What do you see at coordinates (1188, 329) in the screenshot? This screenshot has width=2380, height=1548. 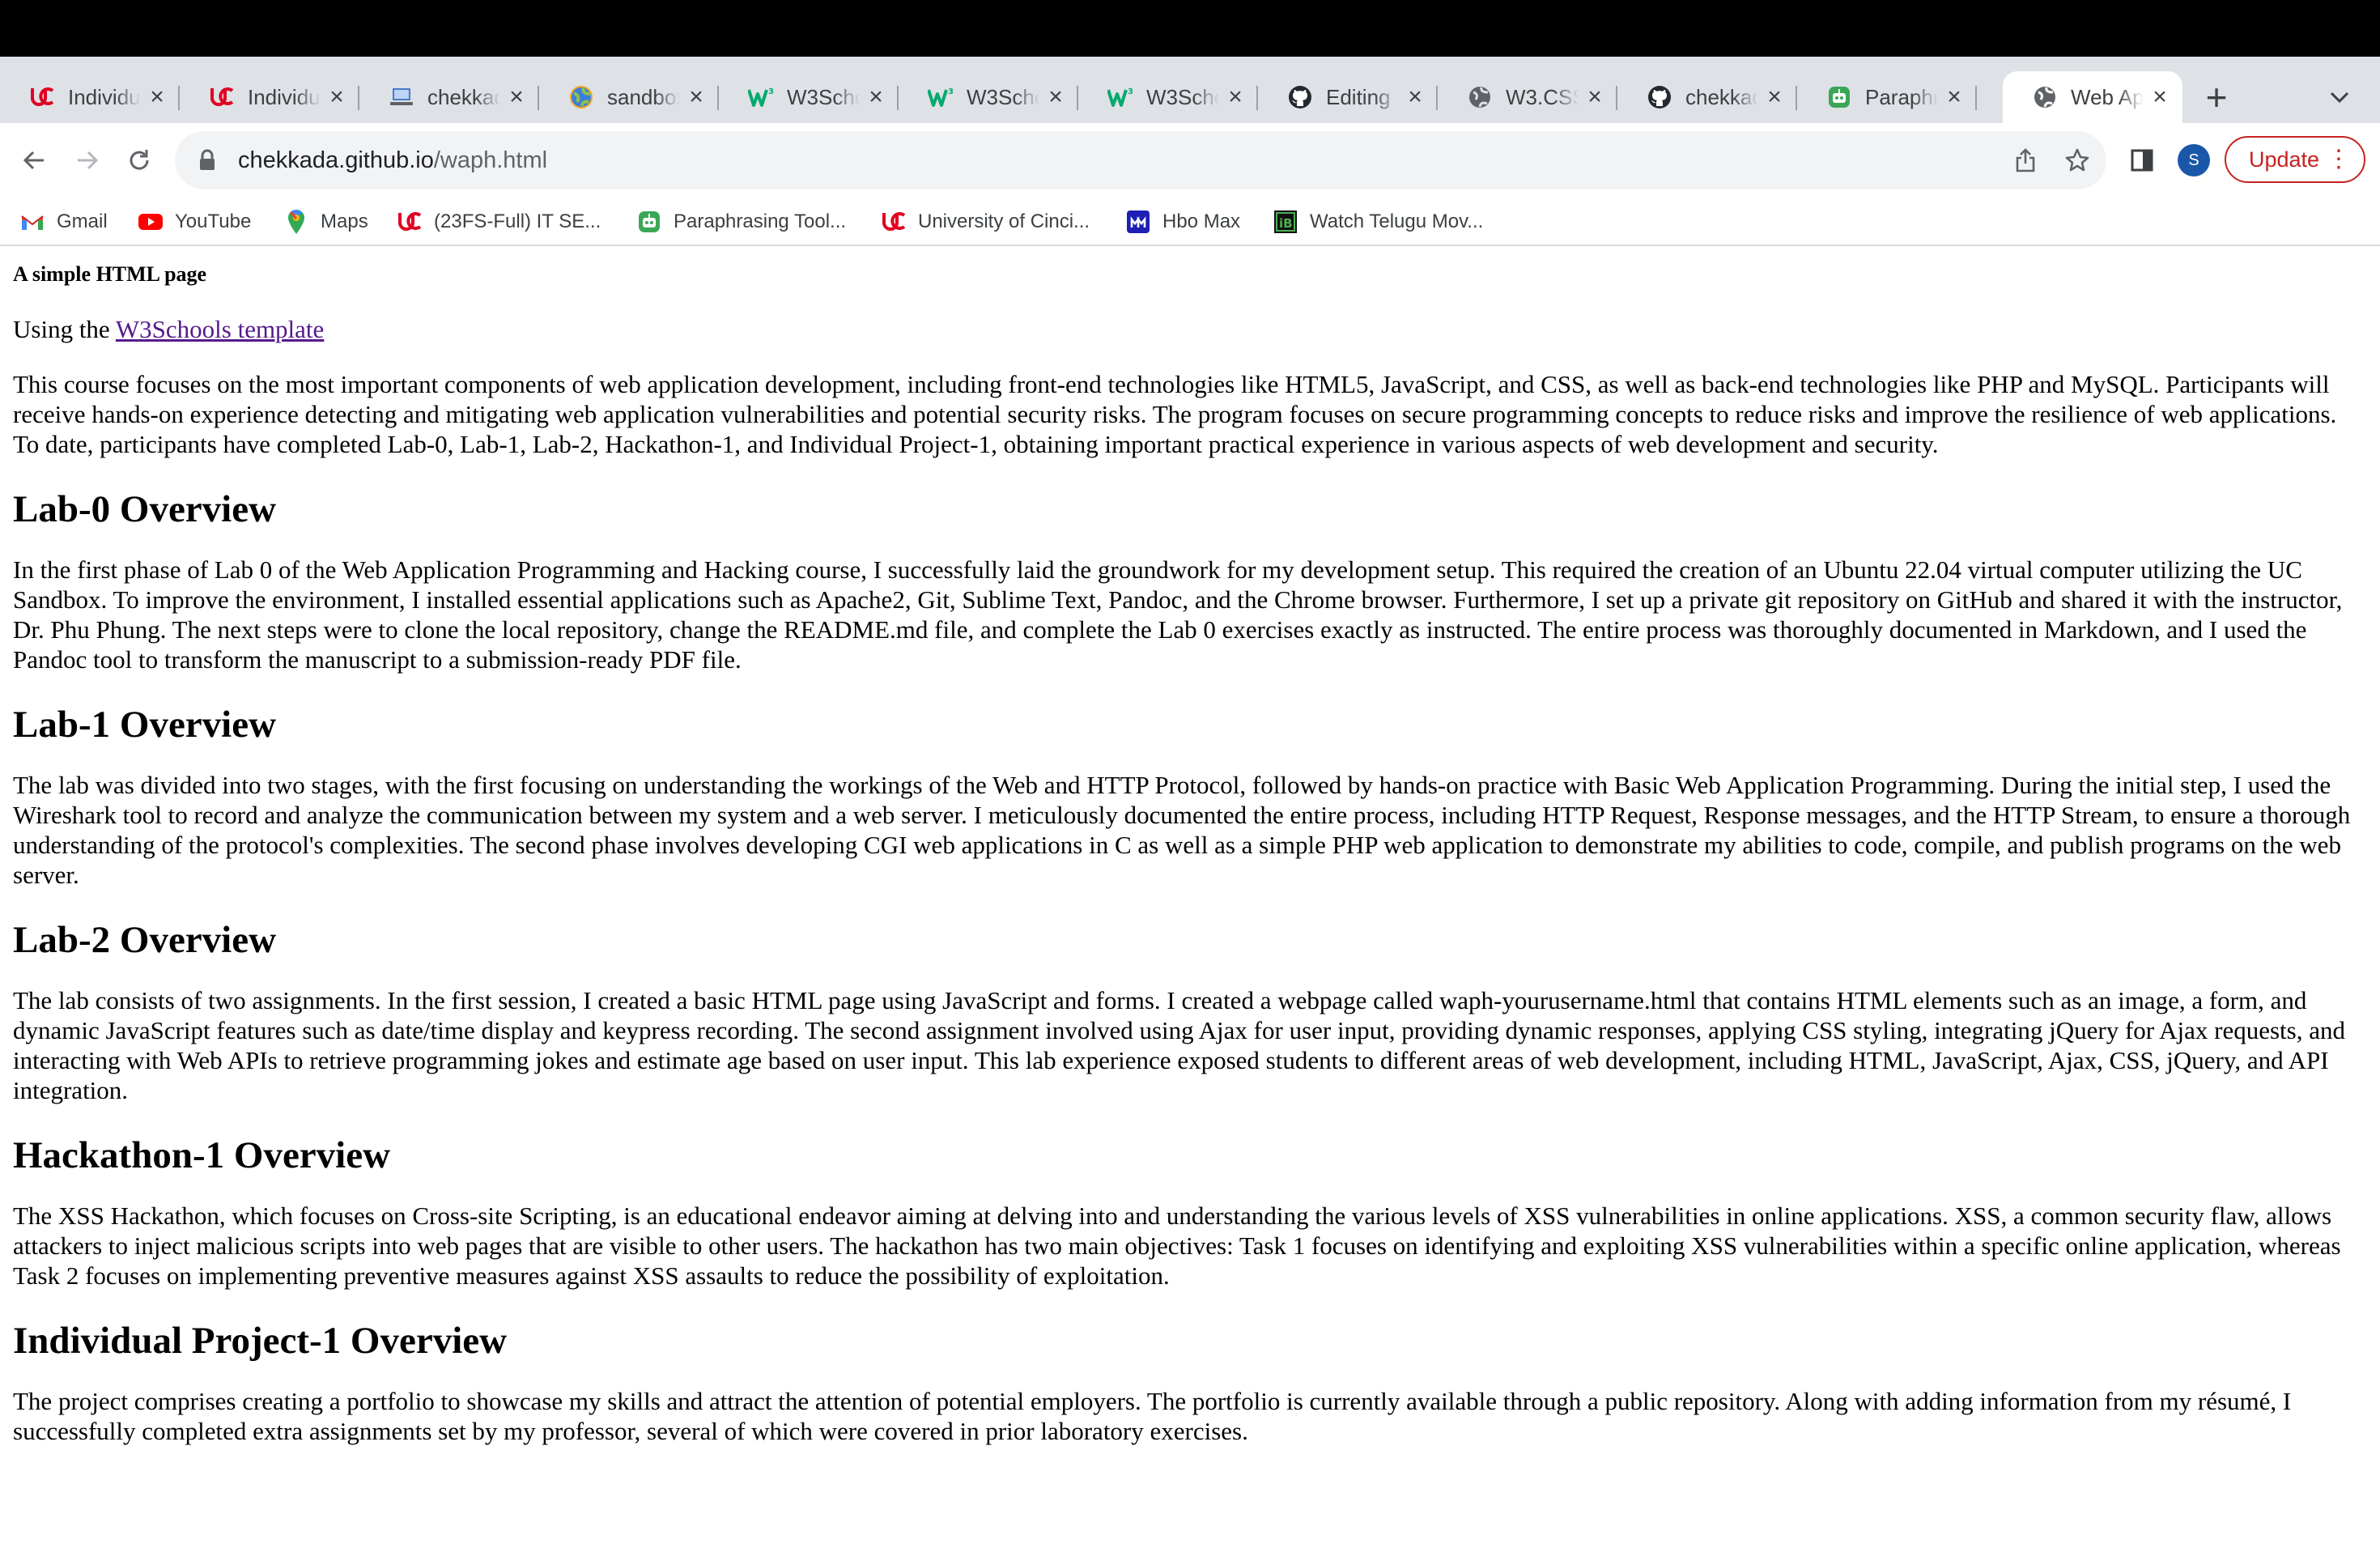 I see `template-line: Using the W3Schools template` at bounding box center [1188, 329].